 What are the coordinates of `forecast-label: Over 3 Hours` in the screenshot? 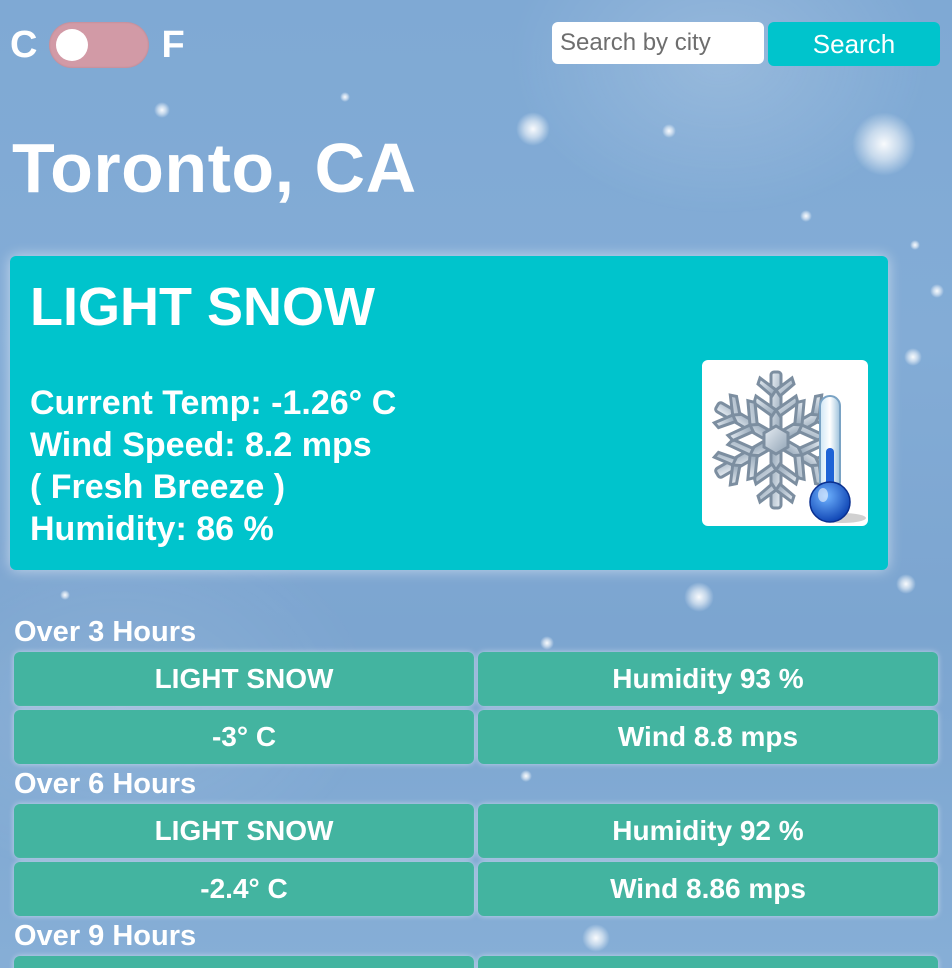 It's located at (105, 632).